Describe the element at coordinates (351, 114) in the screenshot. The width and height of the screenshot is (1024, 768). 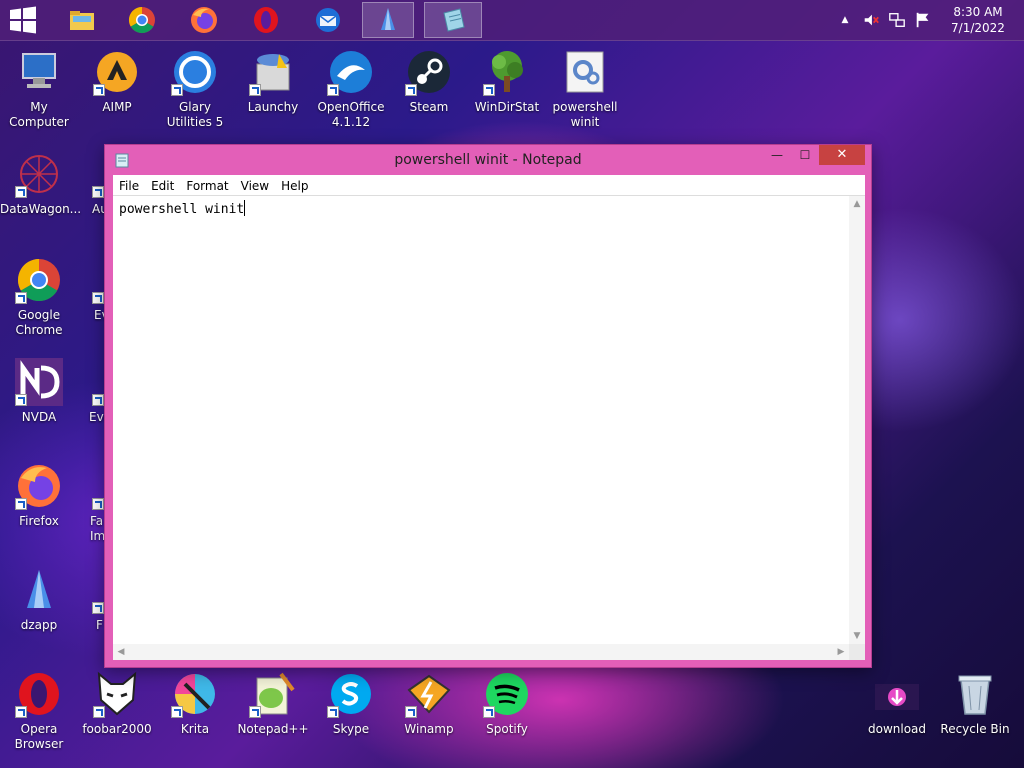
I see `desktop-icon-label: OpenOffice 4.1.12` at that location.